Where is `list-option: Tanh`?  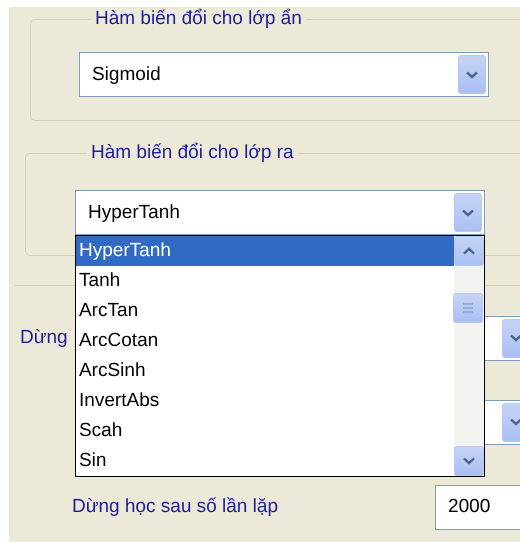 list-option: Tanh is located at coordinates (265, 281).